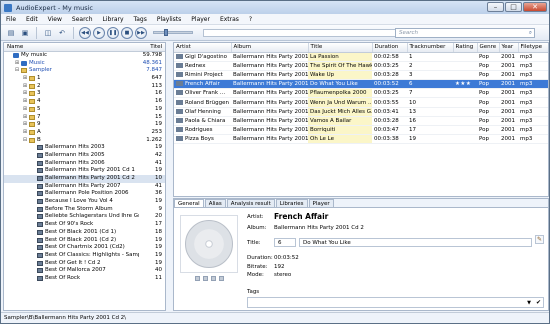 The width and height of the screenshot is (550, 324). Describe the element at coordinates (221, 278) in the screenshot. I see `cover-delete-button` at that location.